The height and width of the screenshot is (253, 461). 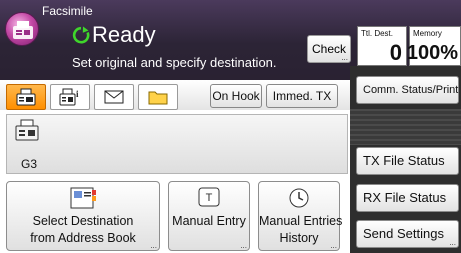 I want to click on immediate-tx-button: Immed. TX, so click(x=302, y=96).